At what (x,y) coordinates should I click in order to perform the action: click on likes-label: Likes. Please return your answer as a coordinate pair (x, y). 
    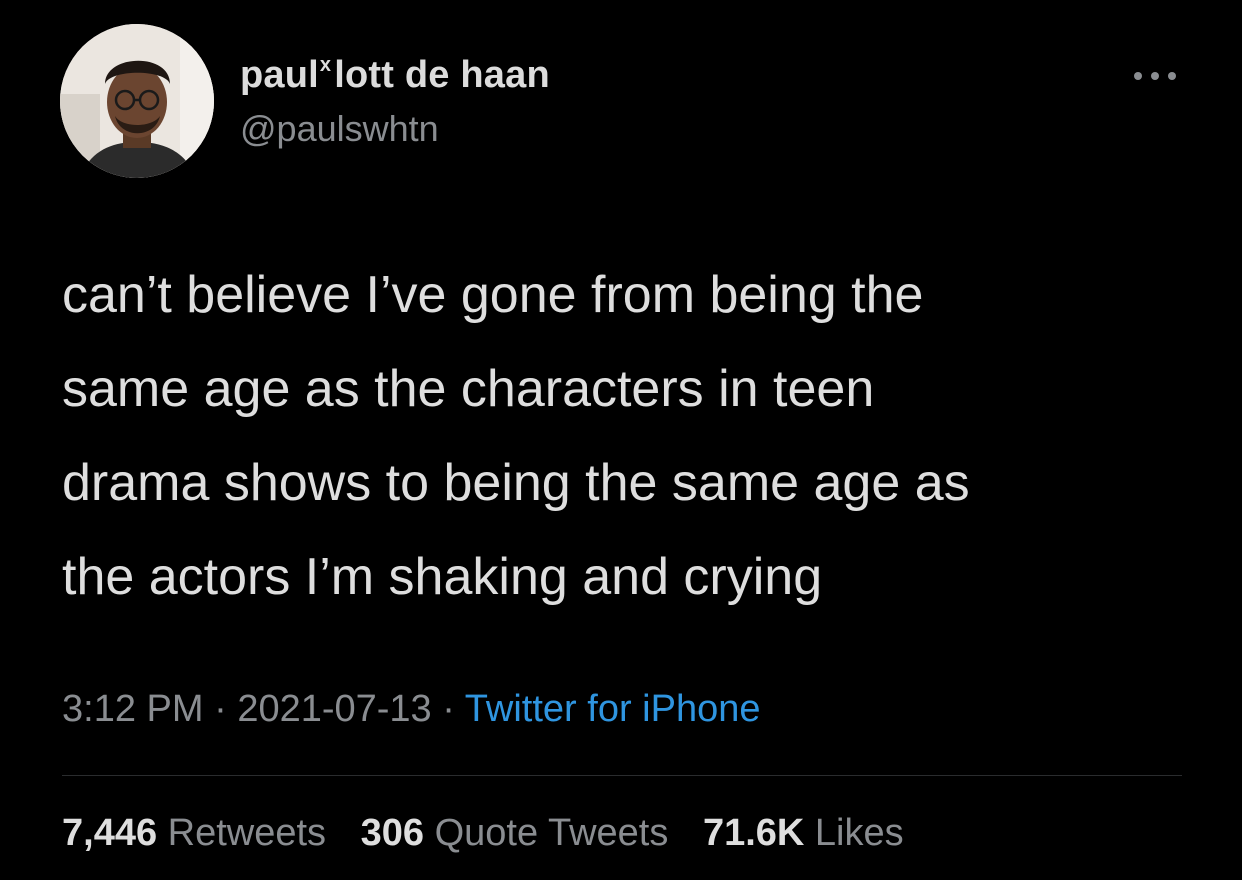
    Looking at the image, I should click on (859, 833).